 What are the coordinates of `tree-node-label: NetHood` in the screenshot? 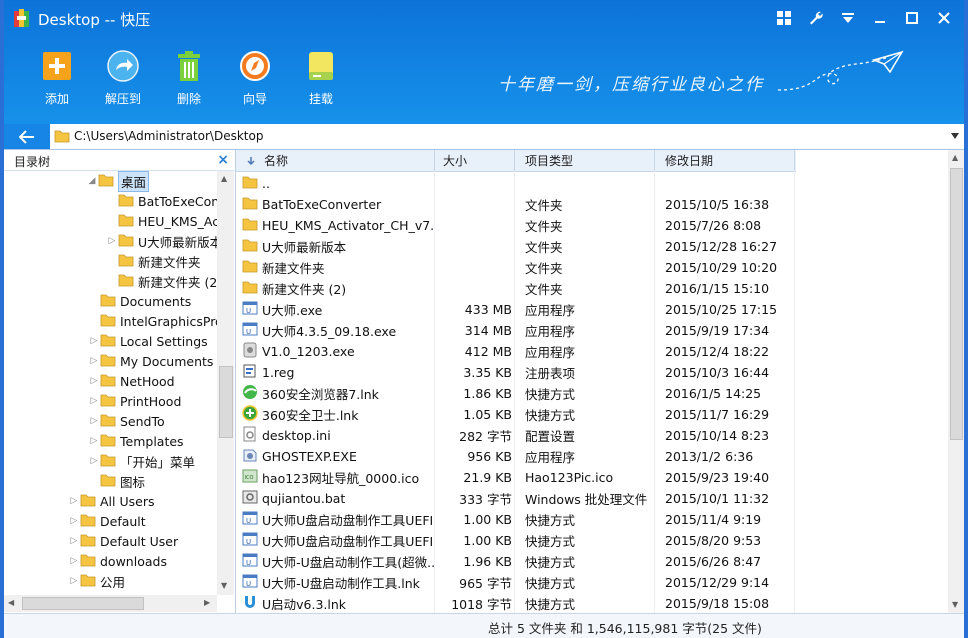 It's located at (147, 381).